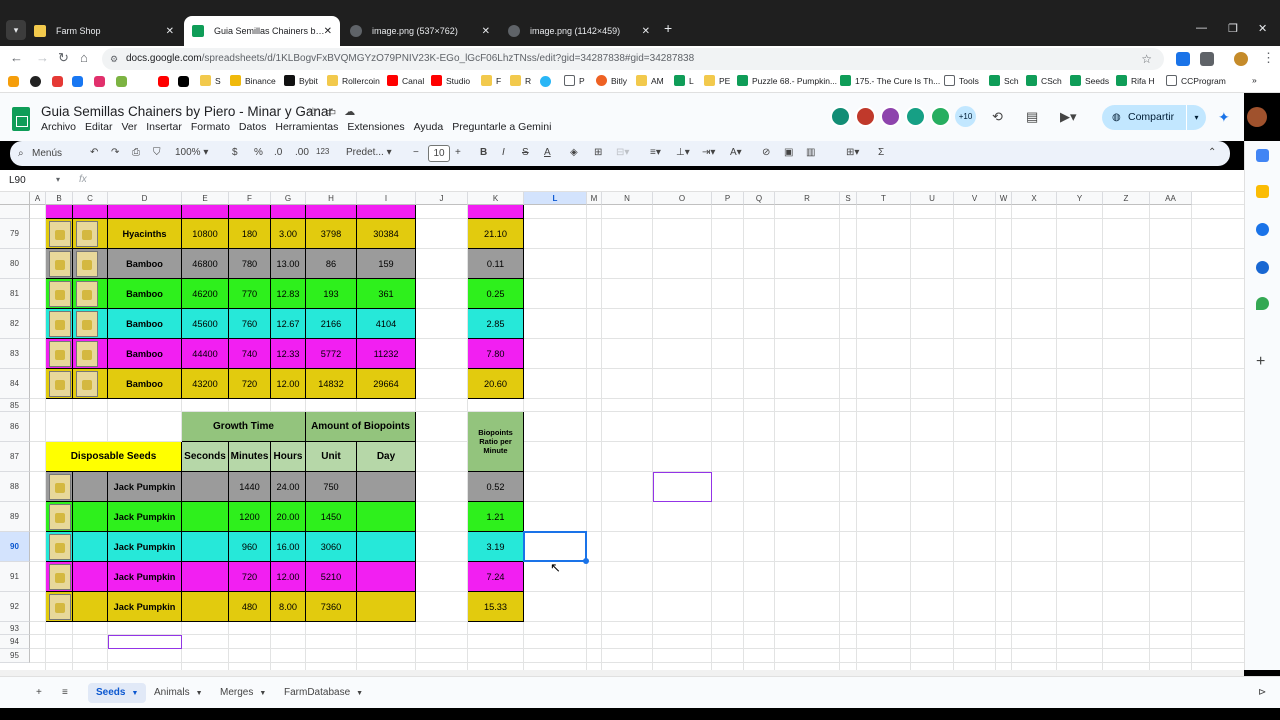 The width and height of the screenshot is (1280, 720). I want to click on browser-tab-image-2: image.png (1142×459) ✕, so click(579, 31).